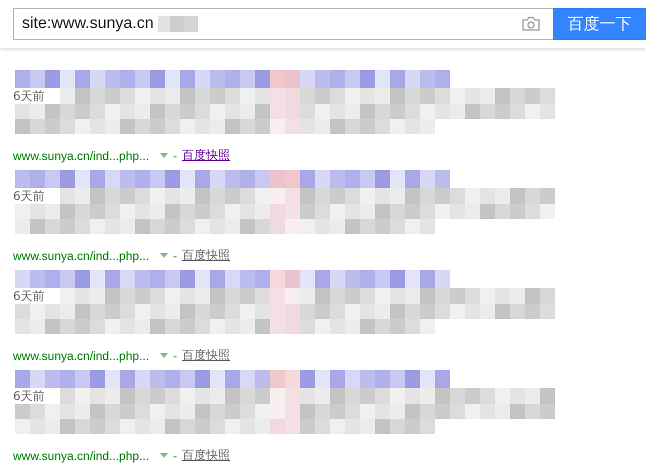  Describe the element at coordinates (88, 24) in the screenshot. I see `search-query: site:www.sunya.cn` at that location.